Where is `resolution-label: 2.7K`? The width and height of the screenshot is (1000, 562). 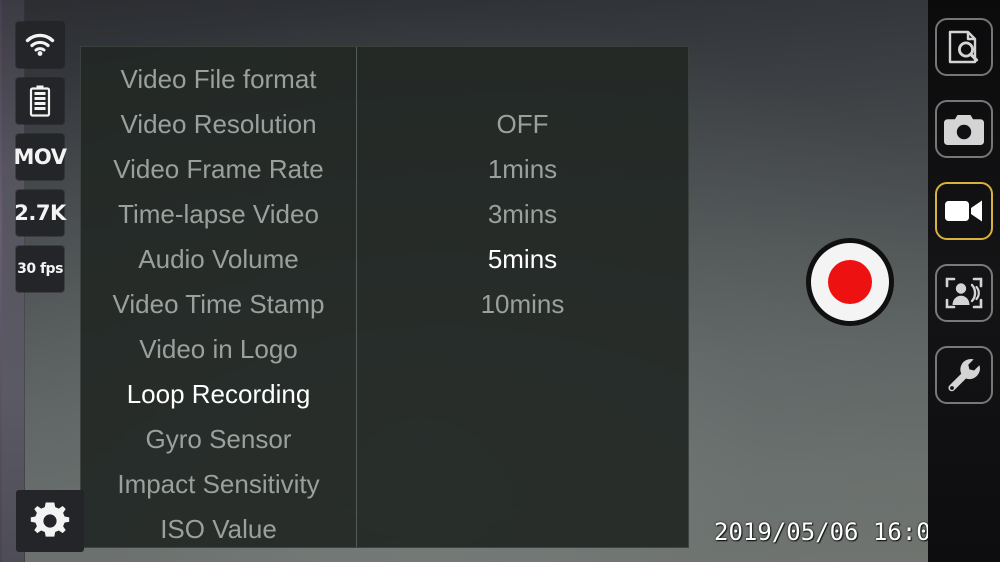 resolution-label: 2.7K is located at coordinates (40, 213).